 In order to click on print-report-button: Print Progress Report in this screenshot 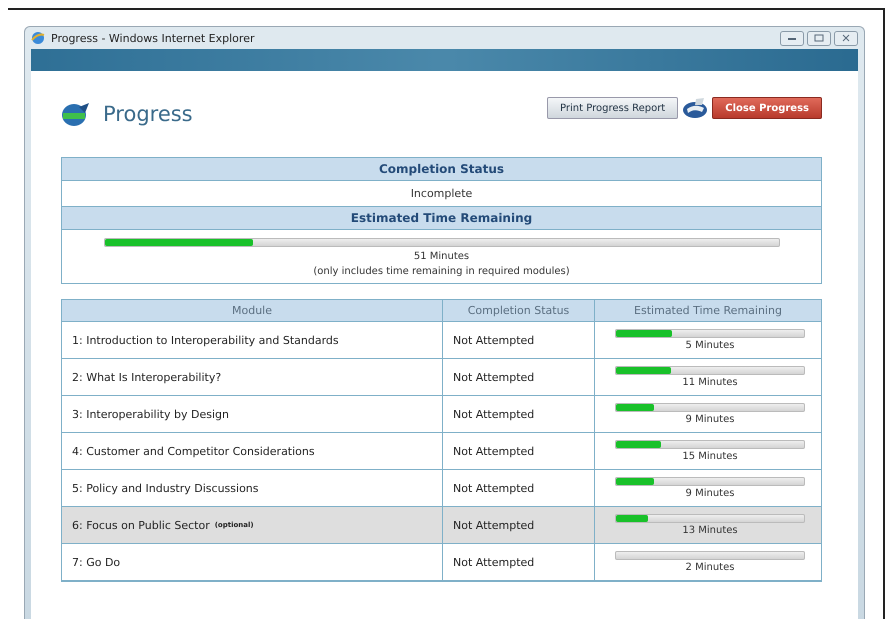, I will do `click(612, 108)`.